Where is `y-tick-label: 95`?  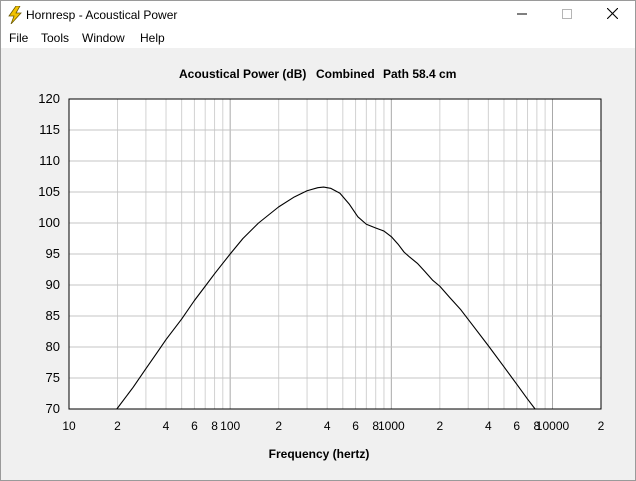 y-tick-label: 95 is located at coordinates (53, 253).